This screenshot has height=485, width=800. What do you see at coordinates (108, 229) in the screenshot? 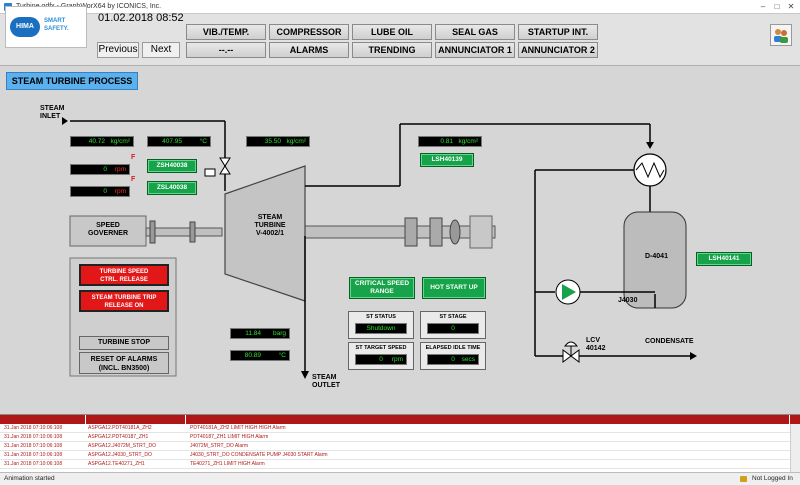
I see `speed-governer-label: SPEED GOVERNER` at bounding box center [108, 229].